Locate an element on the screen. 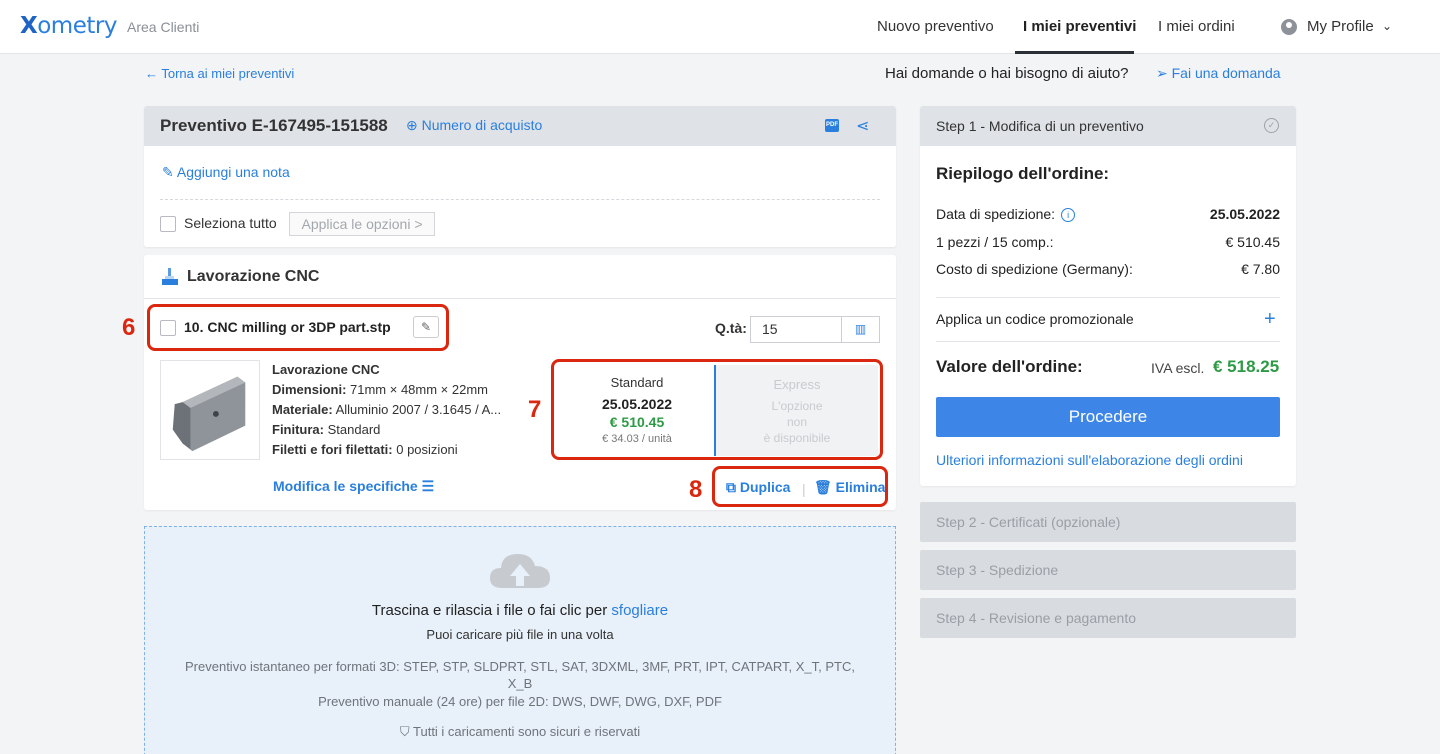  modify-specs-link: Modifica le specifiche ☰ is located at coordinates (353, 486).